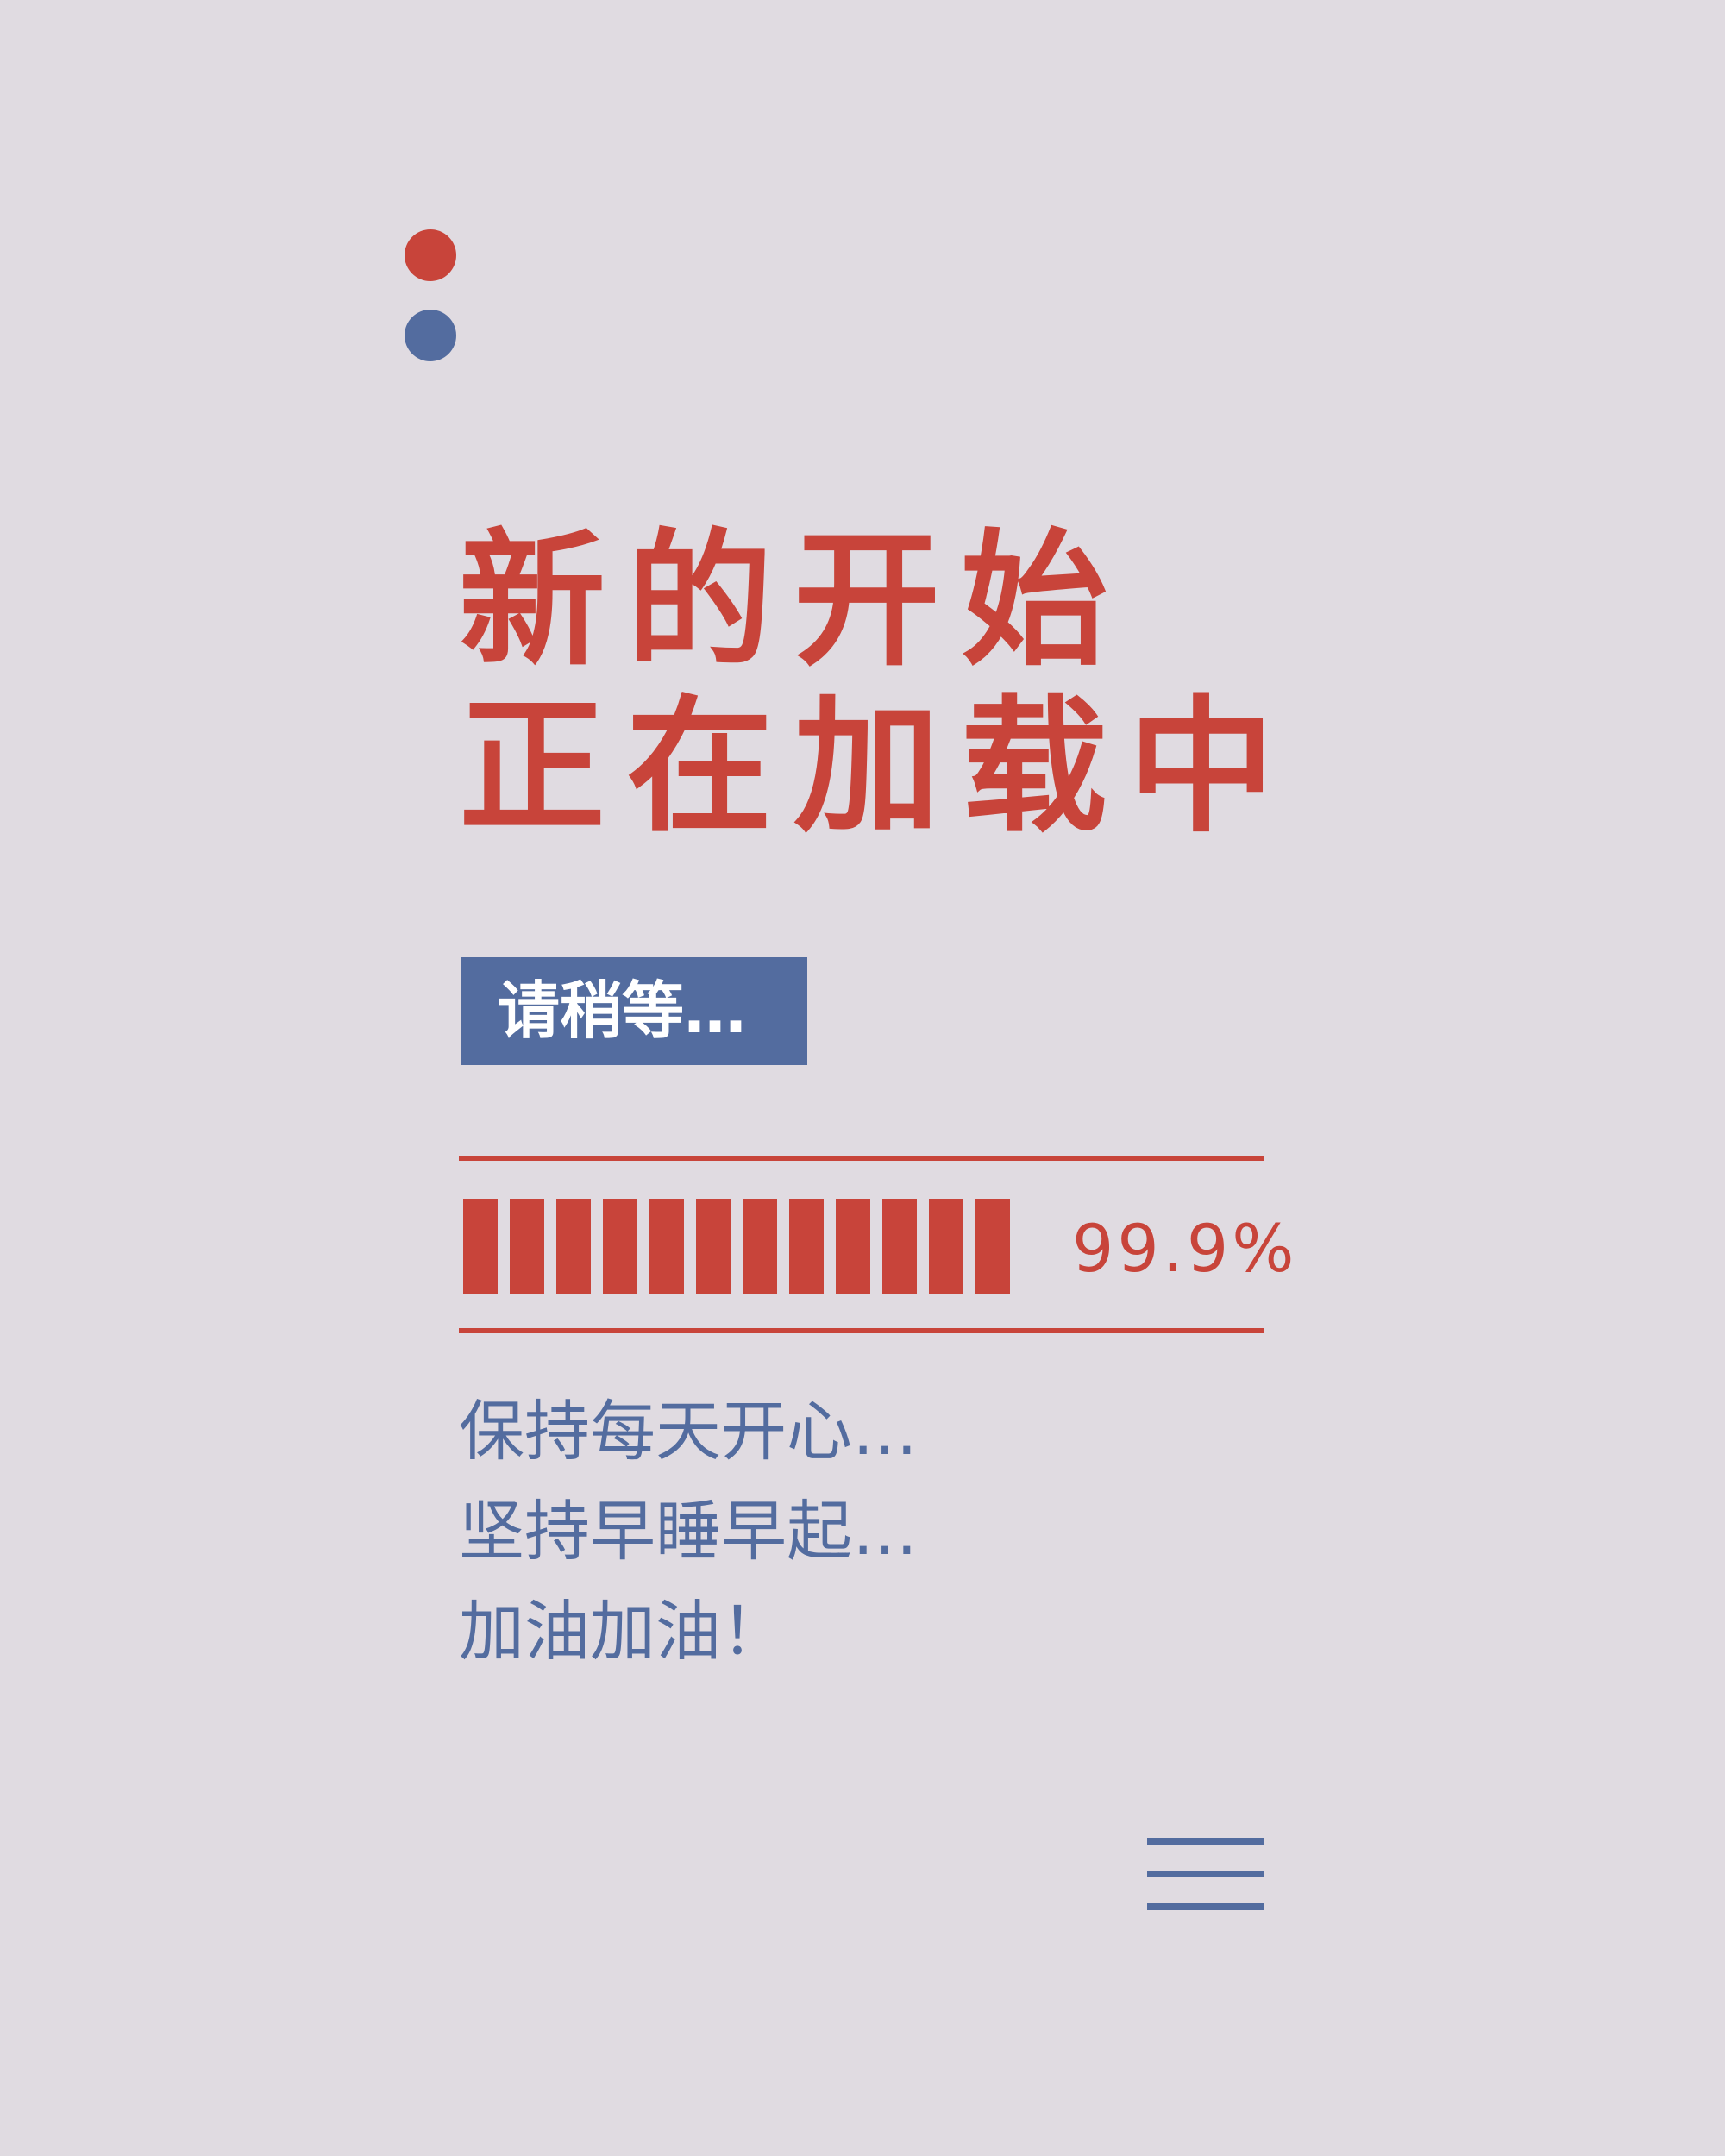 Image resolution: width=1725 pixels, height=2156 pixels. What do you see at coordinates (736, 1246) in the screenshot?
I see `loading-progress-bar` at bounding box center [736, 1246].